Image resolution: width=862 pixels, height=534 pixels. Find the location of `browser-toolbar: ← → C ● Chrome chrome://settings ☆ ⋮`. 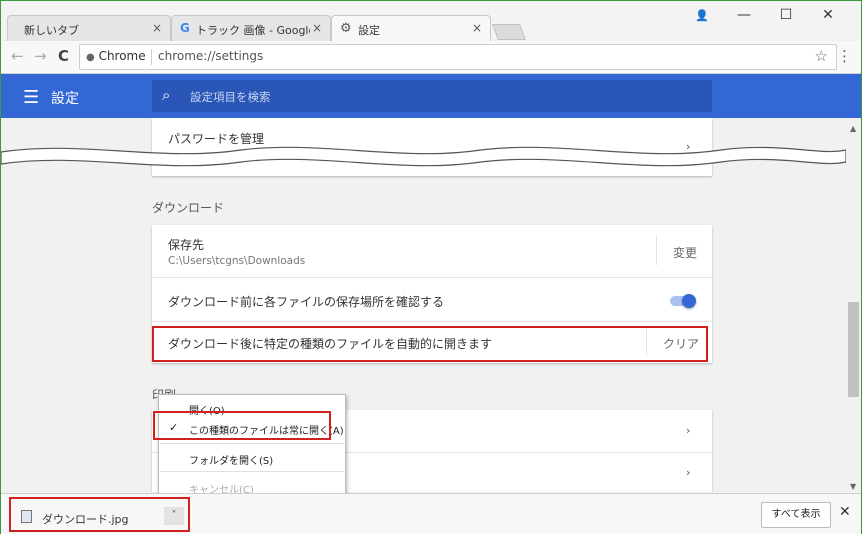

browser-toolbar: ← → C ● Chrome chrome://settings ☆ ⋮ is located at coordinates (431, 57).